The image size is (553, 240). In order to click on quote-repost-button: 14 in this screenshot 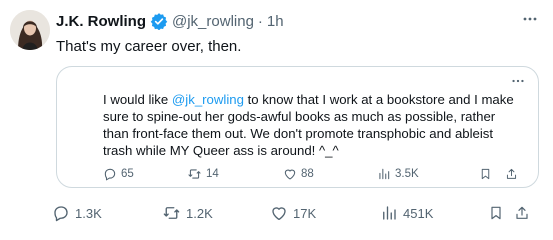, I will do `click(203, 174)`.